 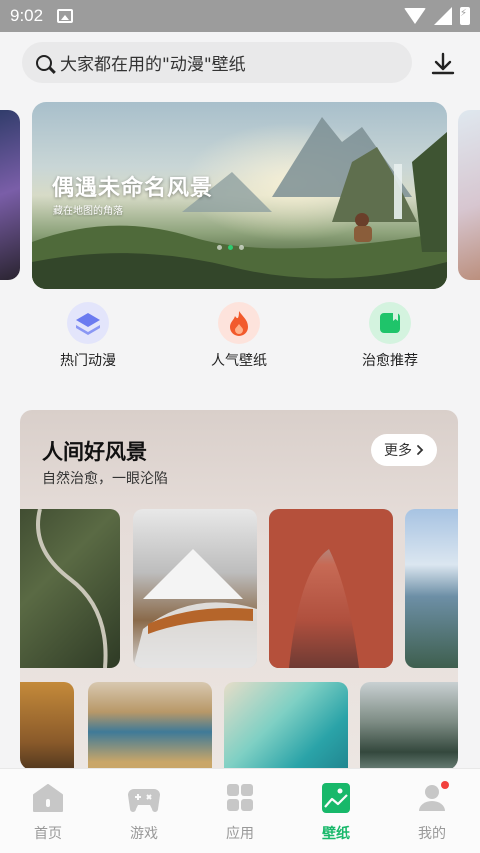 I want to click on notification-badge, so click(x=445, y=785).